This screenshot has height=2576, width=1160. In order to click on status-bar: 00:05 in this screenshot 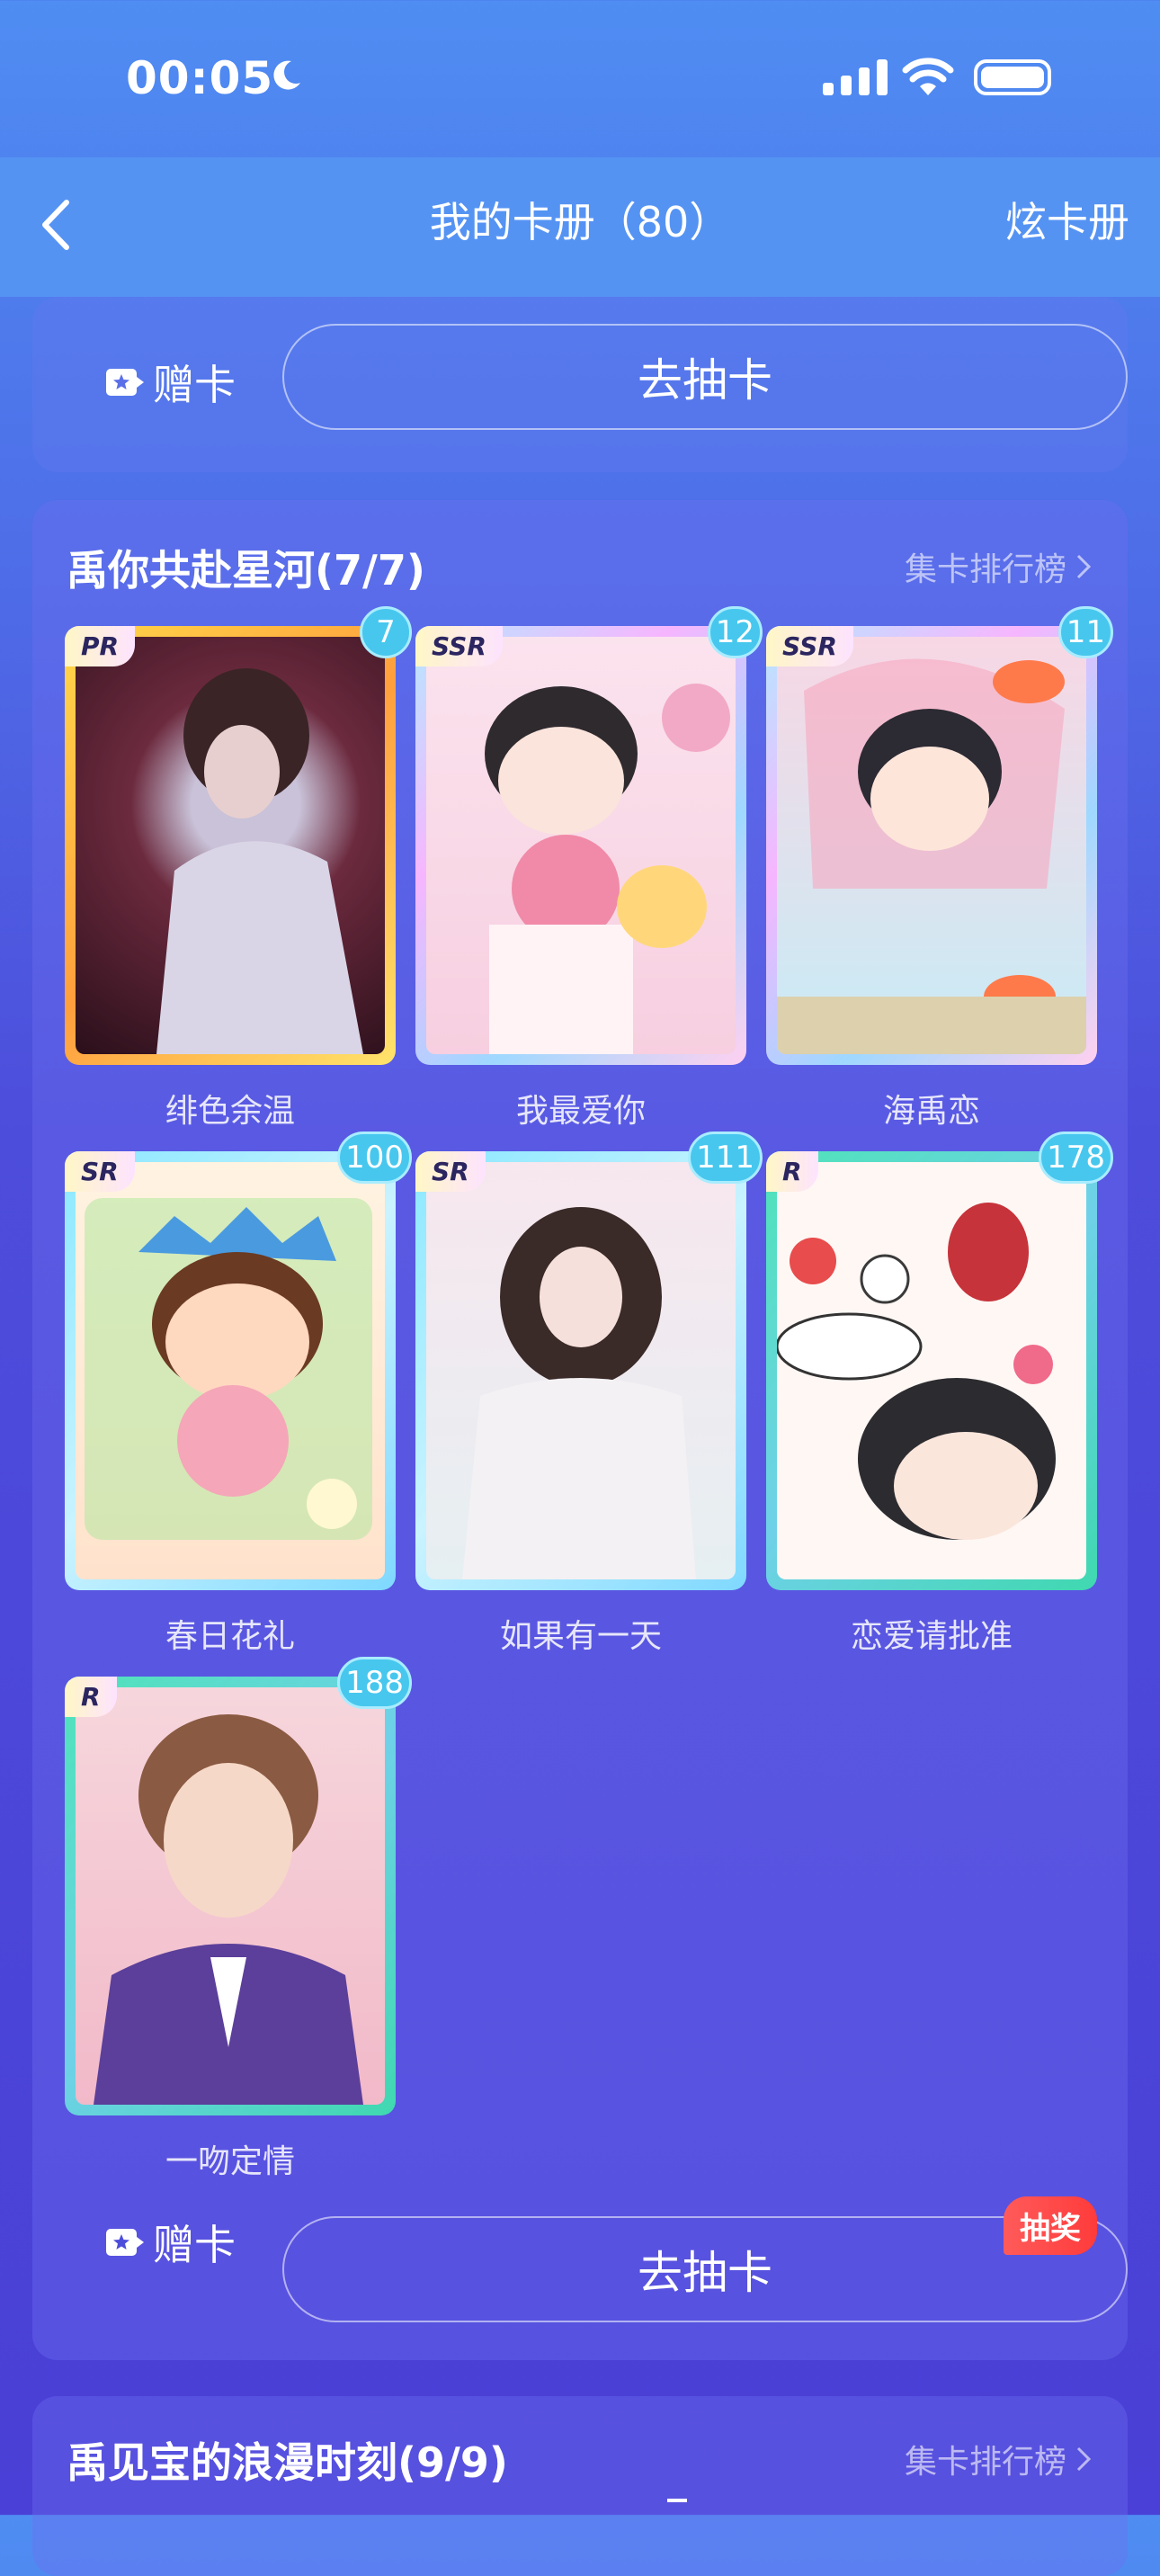, I will do `click(580, 78)`.